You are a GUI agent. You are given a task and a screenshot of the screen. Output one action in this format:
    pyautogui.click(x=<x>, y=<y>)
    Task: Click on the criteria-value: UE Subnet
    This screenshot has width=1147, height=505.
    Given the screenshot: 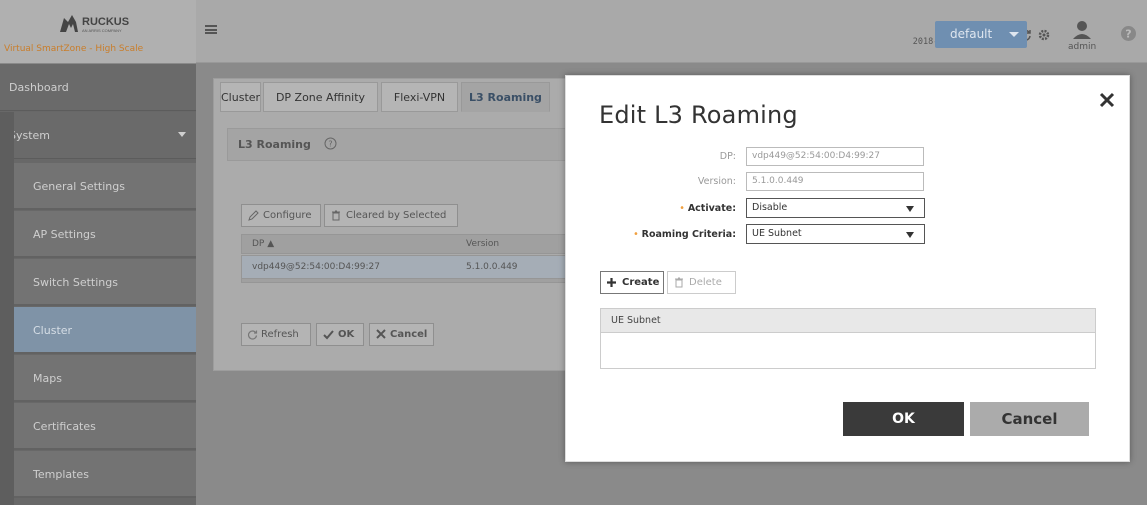 What is the action you would take?
    pyautogui.click(x=777, y=233)
    